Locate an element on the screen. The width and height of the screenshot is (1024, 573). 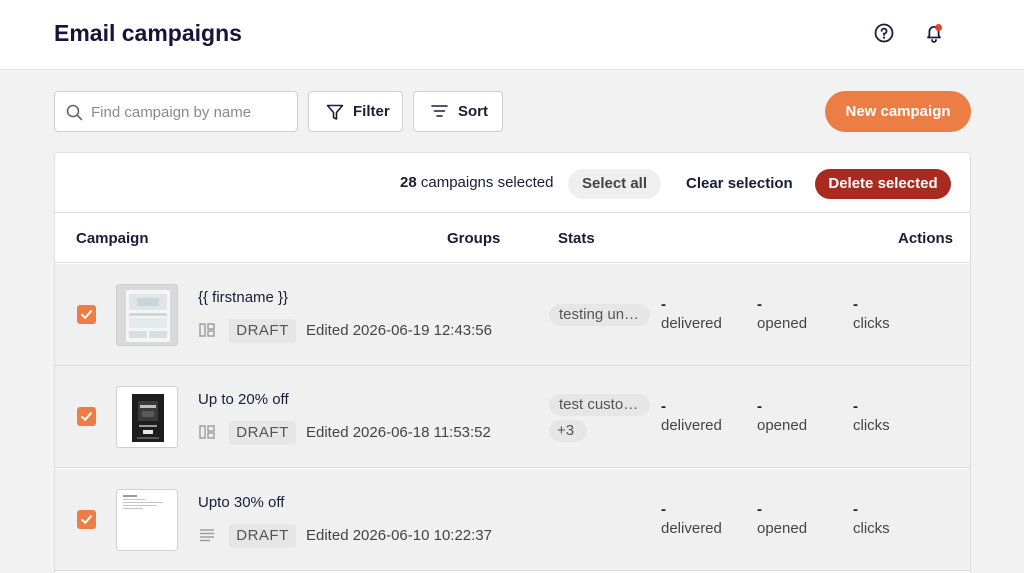
campaign-name: Upto 30% off is located at coordinates (241, 502).